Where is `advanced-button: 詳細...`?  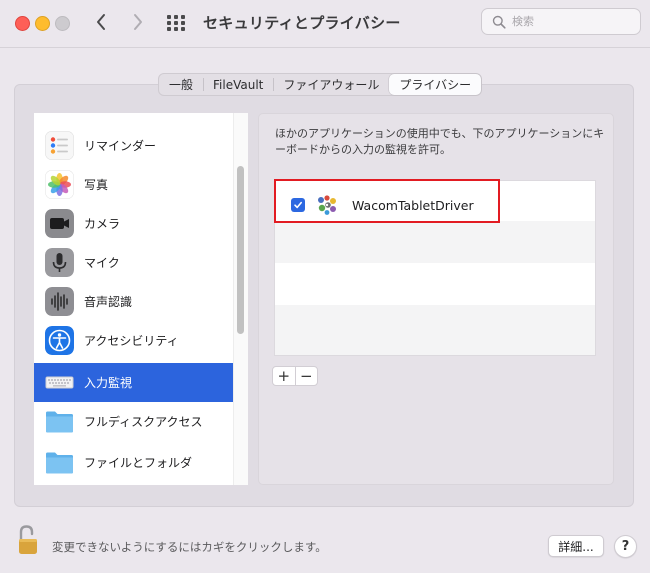
advanced-button: 詳細... is located at coordinates (576, 546).